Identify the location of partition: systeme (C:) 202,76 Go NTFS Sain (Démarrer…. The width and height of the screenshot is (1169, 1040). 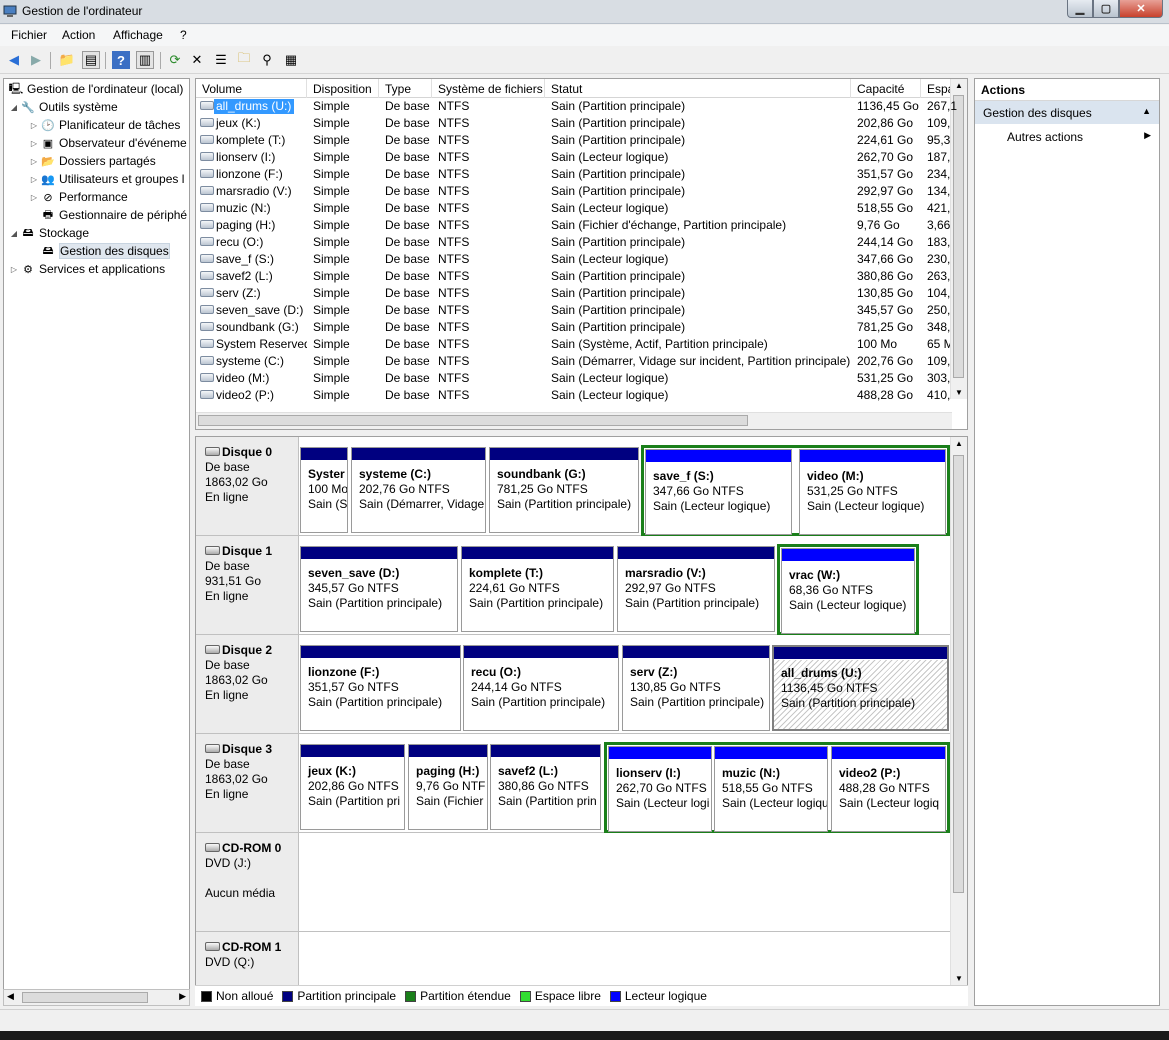
(418, 490).